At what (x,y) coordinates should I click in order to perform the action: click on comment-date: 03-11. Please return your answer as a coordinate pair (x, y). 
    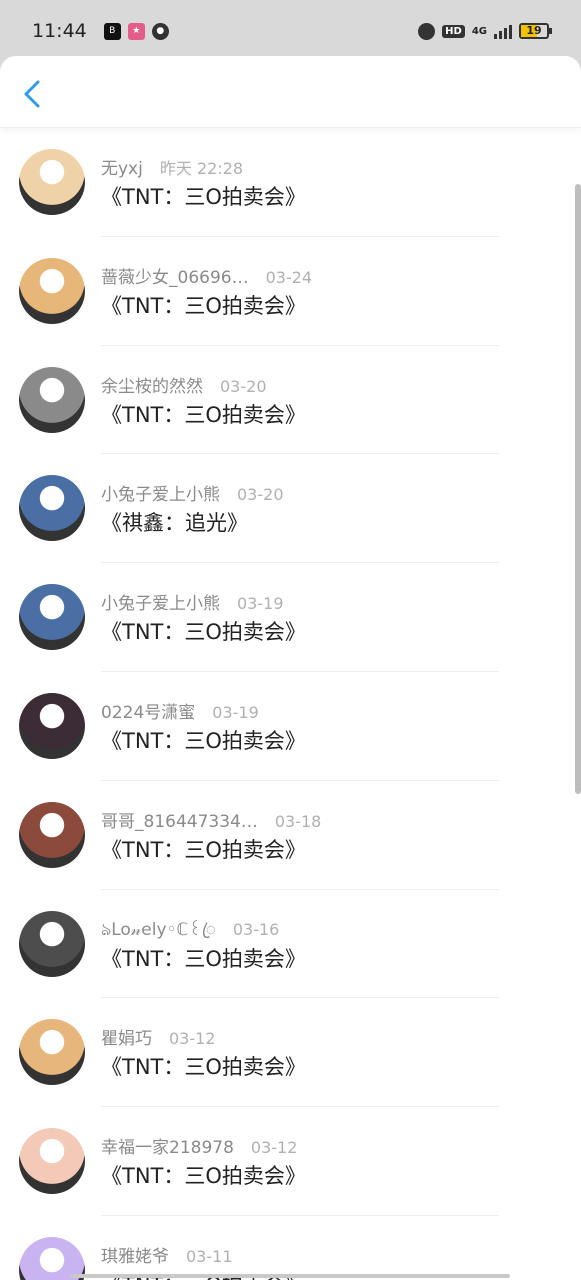
    Looking at the image, I should click on (209, 1256).